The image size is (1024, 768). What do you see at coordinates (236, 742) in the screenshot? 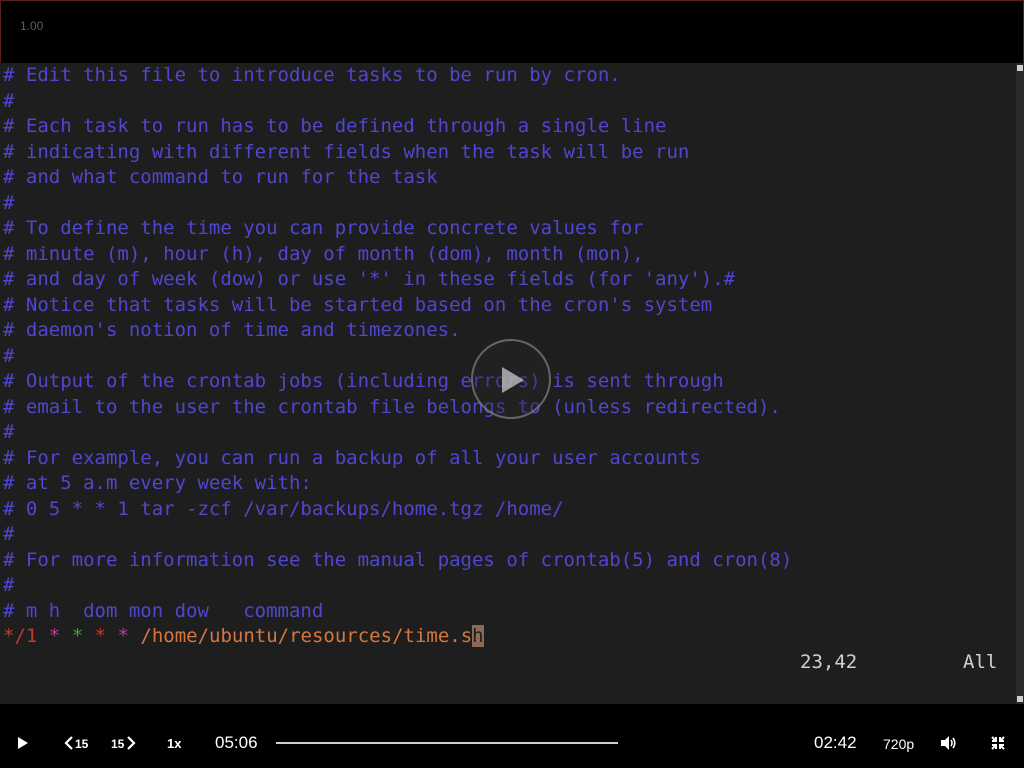
I see `elapsed-time: 05:06` at bounding box center [236, 742].